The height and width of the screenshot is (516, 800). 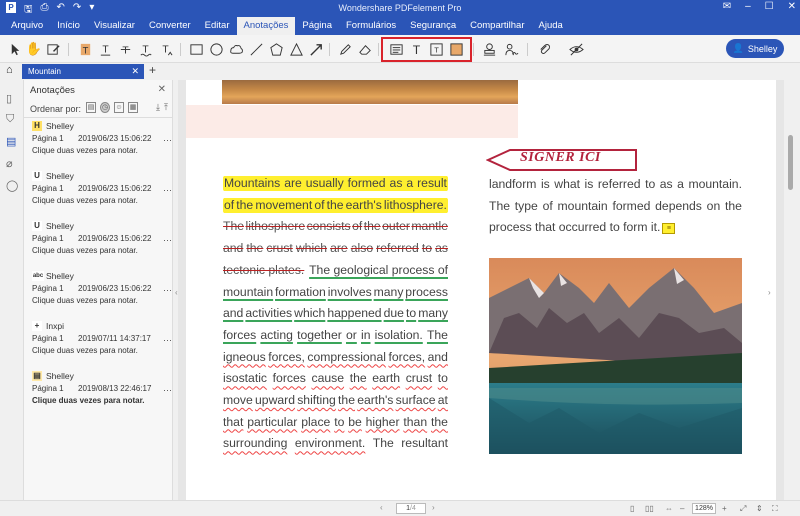 What do you see at coordinates (34, 49) in the screenshot?
I see `hand-tool-icon: ✋` at bounding box center [34, 49].